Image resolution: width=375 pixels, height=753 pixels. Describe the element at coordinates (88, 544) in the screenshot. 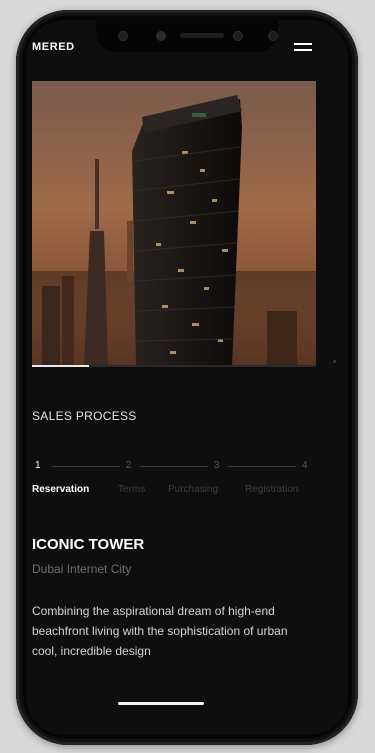

I see `property-title: ICONIC TOWER` at that location.